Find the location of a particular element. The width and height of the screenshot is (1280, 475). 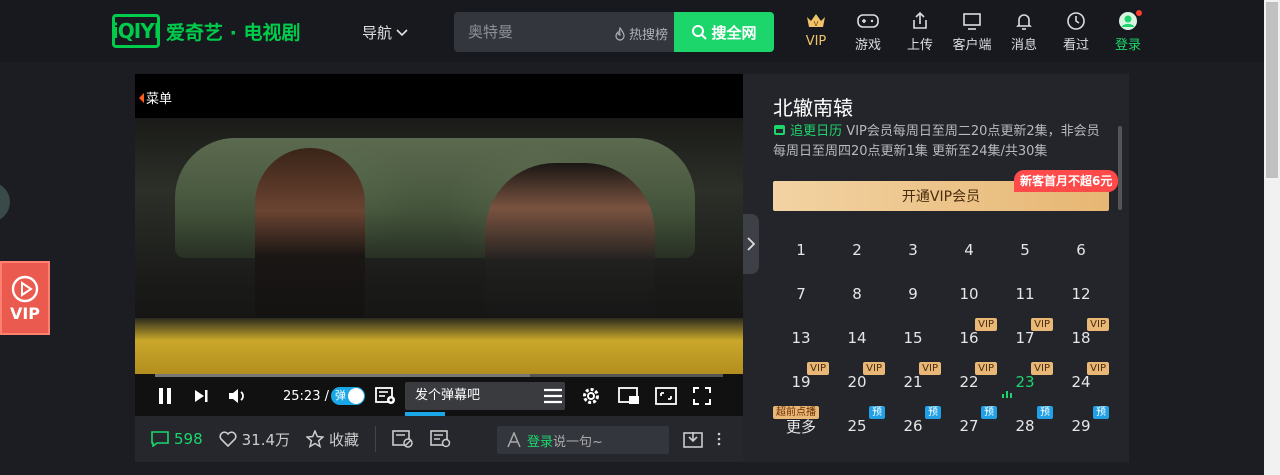

next-button is located at coordinates (201, 396).